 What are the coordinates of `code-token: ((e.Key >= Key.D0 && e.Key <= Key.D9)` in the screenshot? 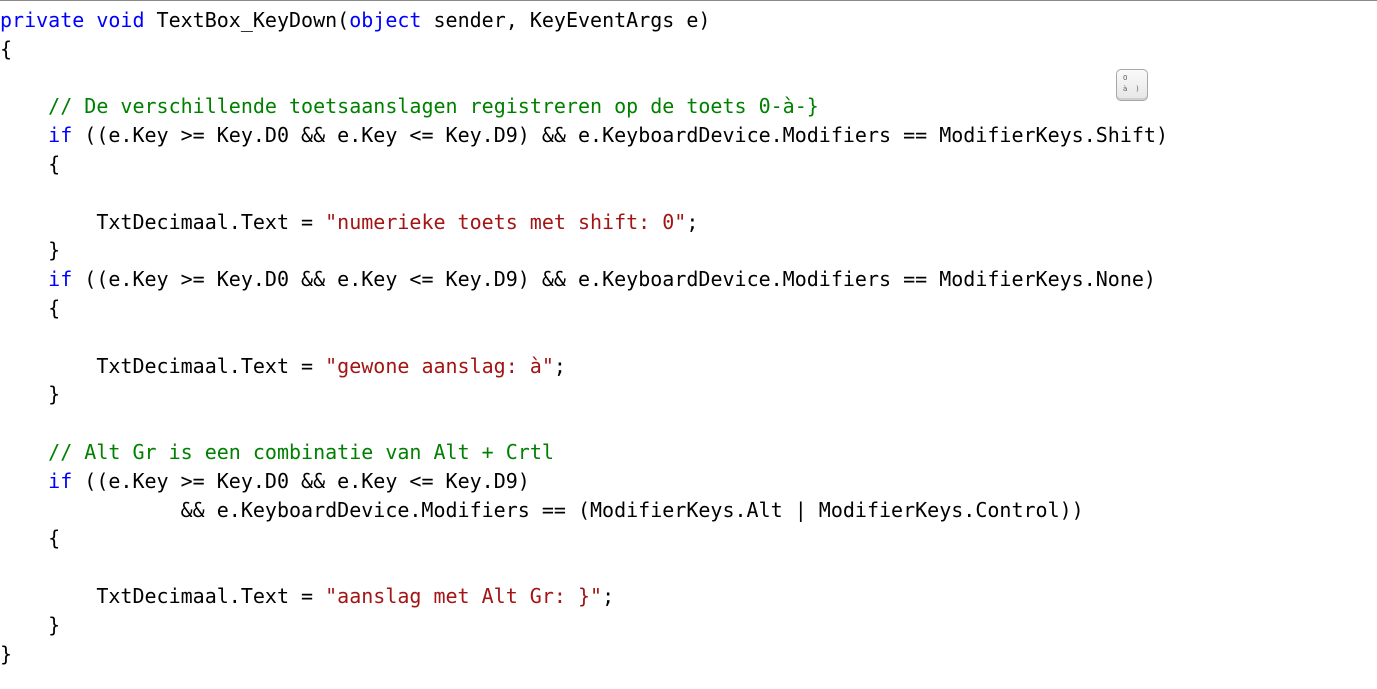 It's located at (301, 480).